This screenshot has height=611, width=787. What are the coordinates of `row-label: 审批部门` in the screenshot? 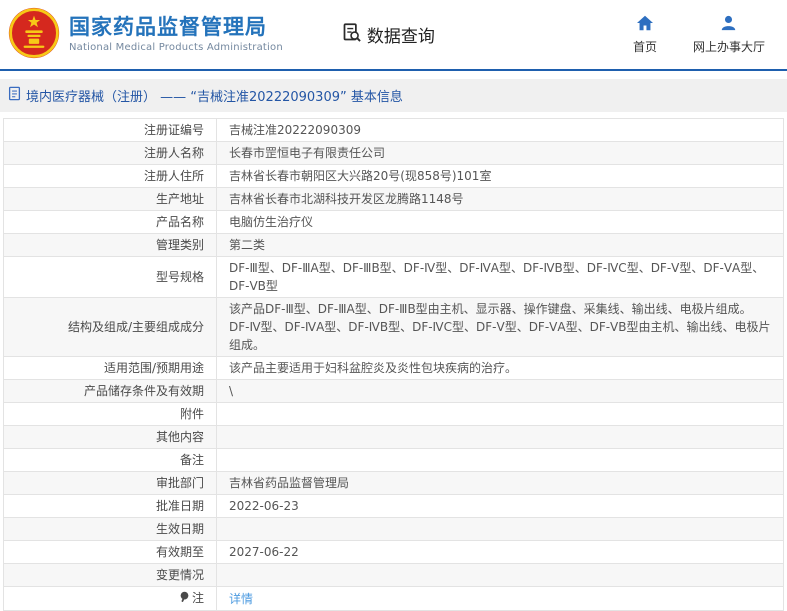 It's located at (179, 483).